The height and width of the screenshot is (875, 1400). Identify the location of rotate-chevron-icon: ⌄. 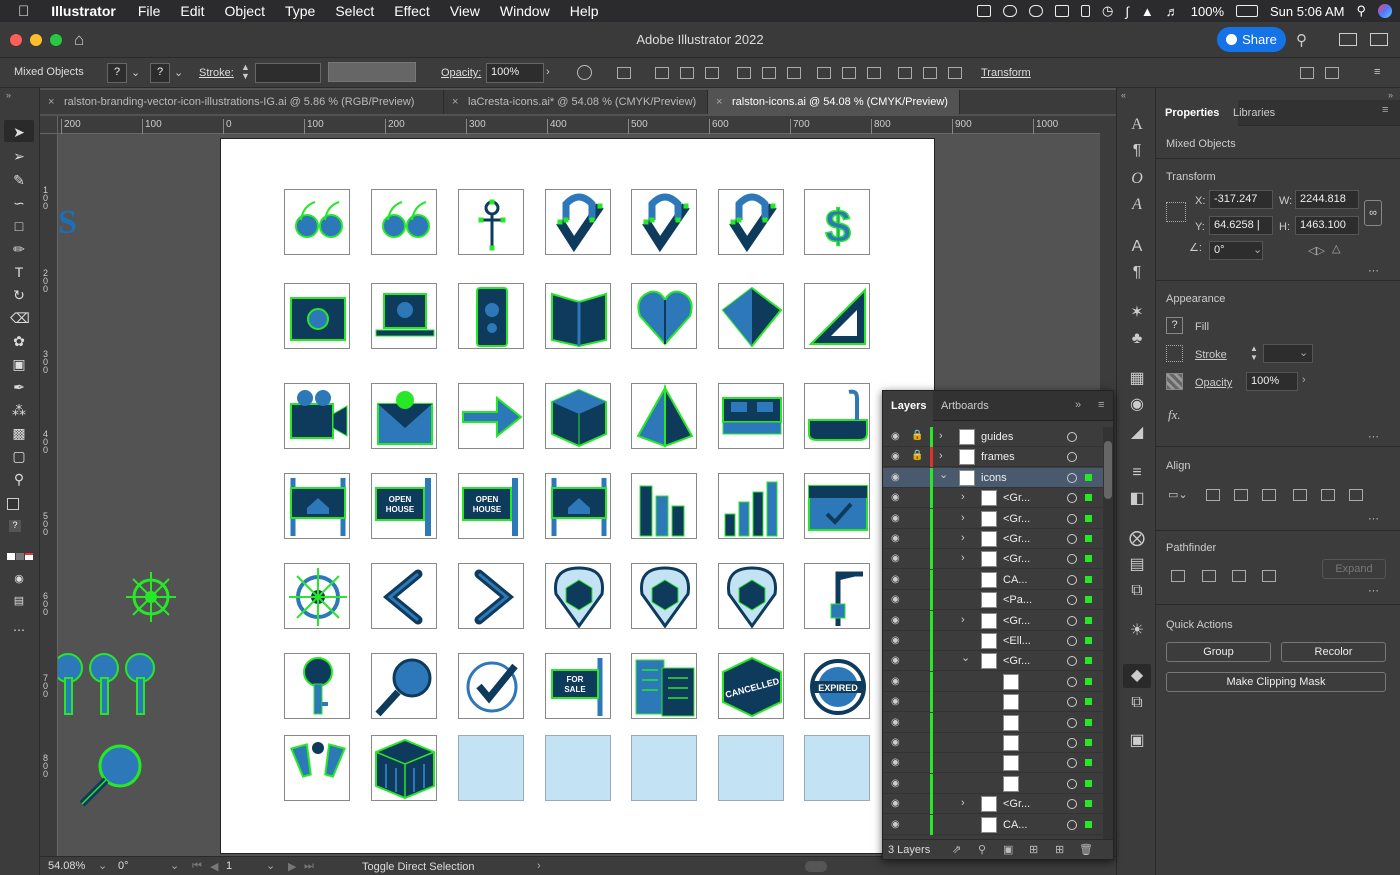
(1257, 249).